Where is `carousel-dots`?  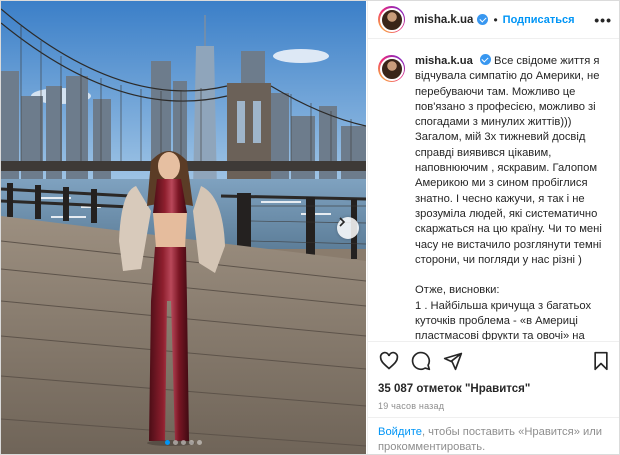 carousel-dots is located at coordinates (183, 442).